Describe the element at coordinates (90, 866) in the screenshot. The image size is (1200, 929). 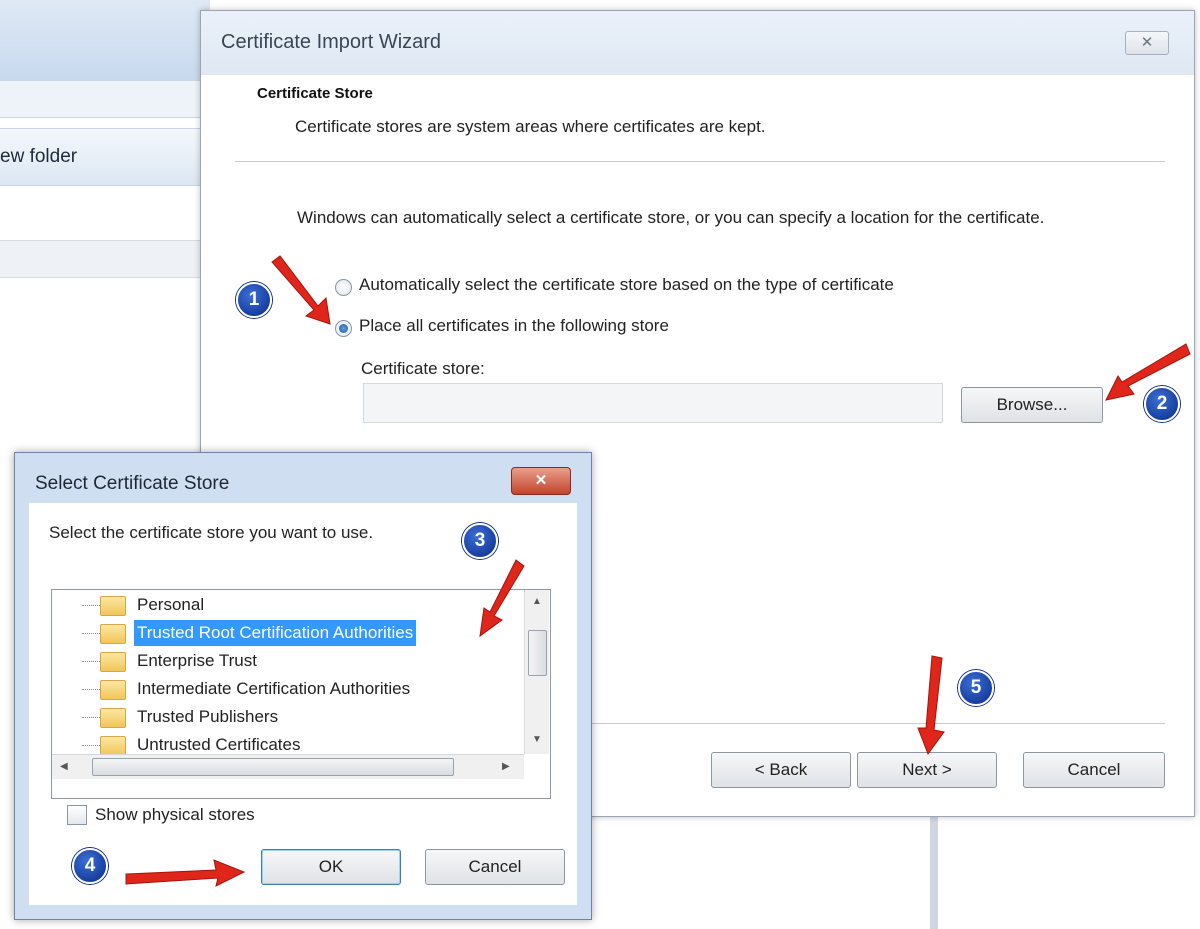
I see `step-badge-4: 4` at that location.